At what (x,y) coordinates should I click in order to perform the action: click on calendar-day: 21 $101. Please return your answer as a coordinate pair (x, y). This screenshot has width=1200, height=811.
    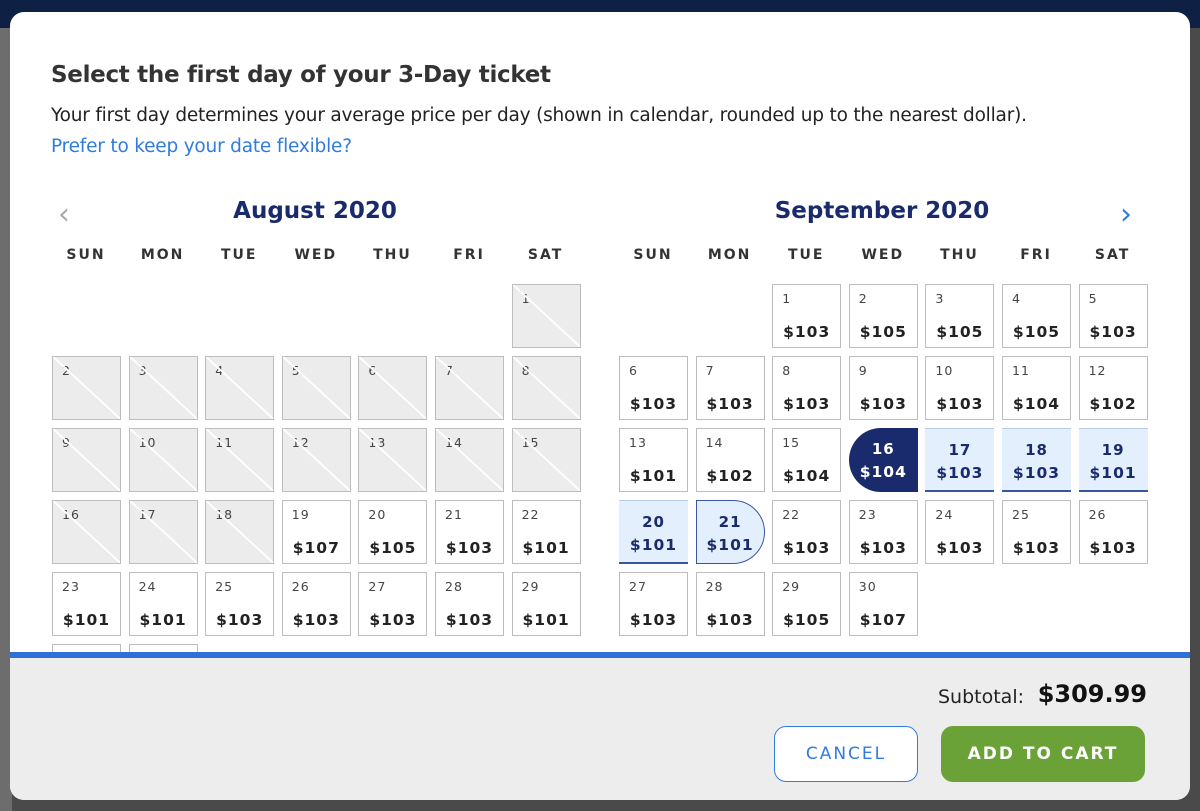
    Looking at the image, I should click on (730, 532).